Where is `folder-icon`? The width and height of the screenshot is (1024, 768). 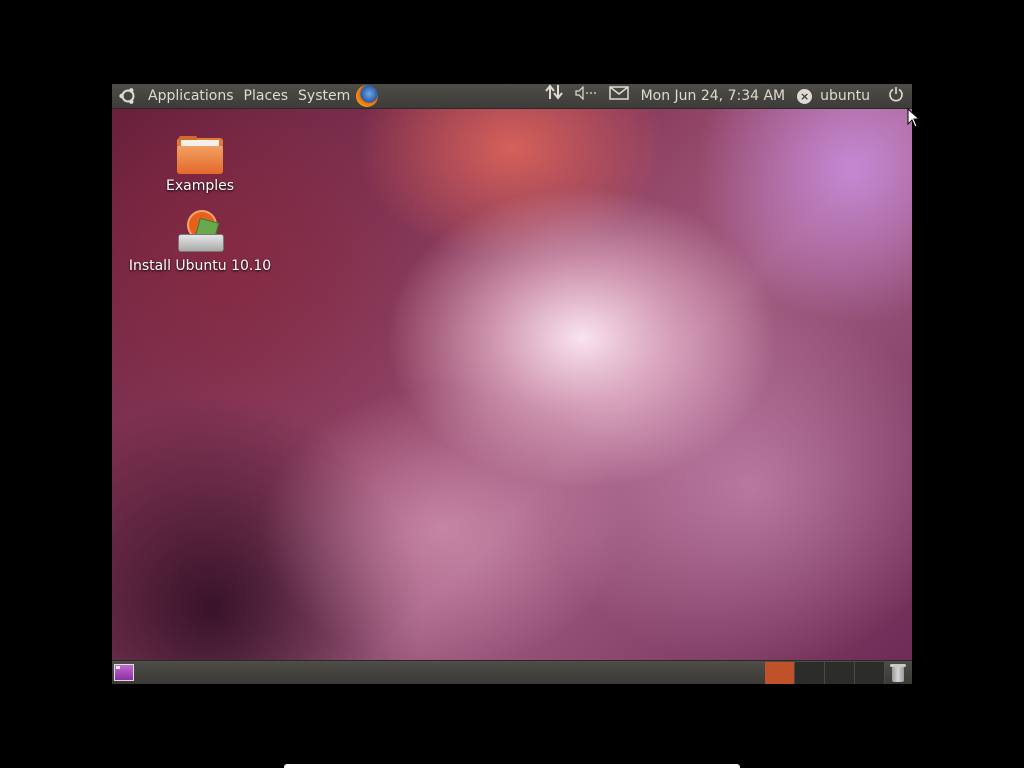
folder-icon is located at coordinates (200, 155).